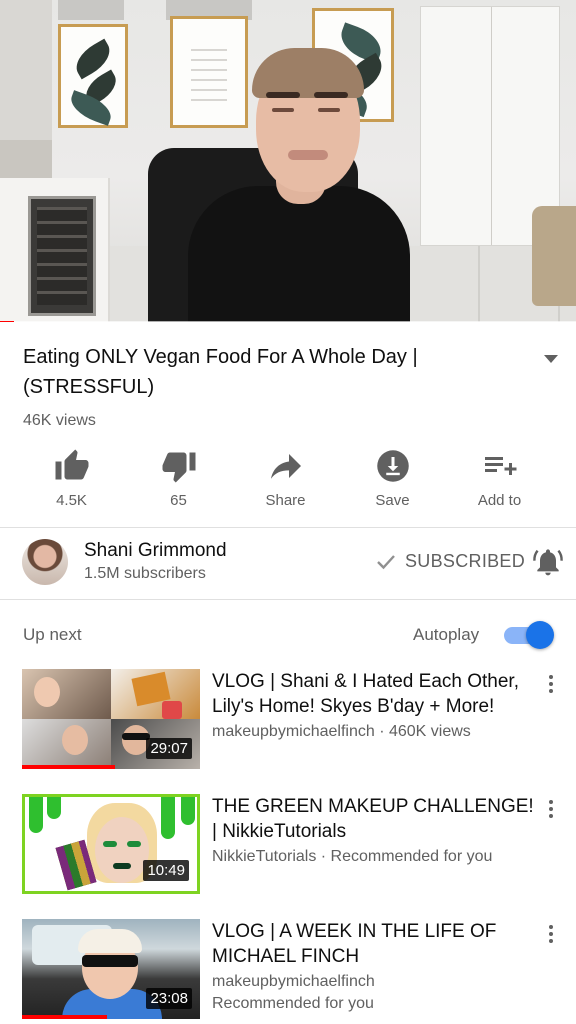  What do you see at coordinates (93, 76) in the screenshot?
I see `scene-picture-frame` at bounding box center [93, 76].